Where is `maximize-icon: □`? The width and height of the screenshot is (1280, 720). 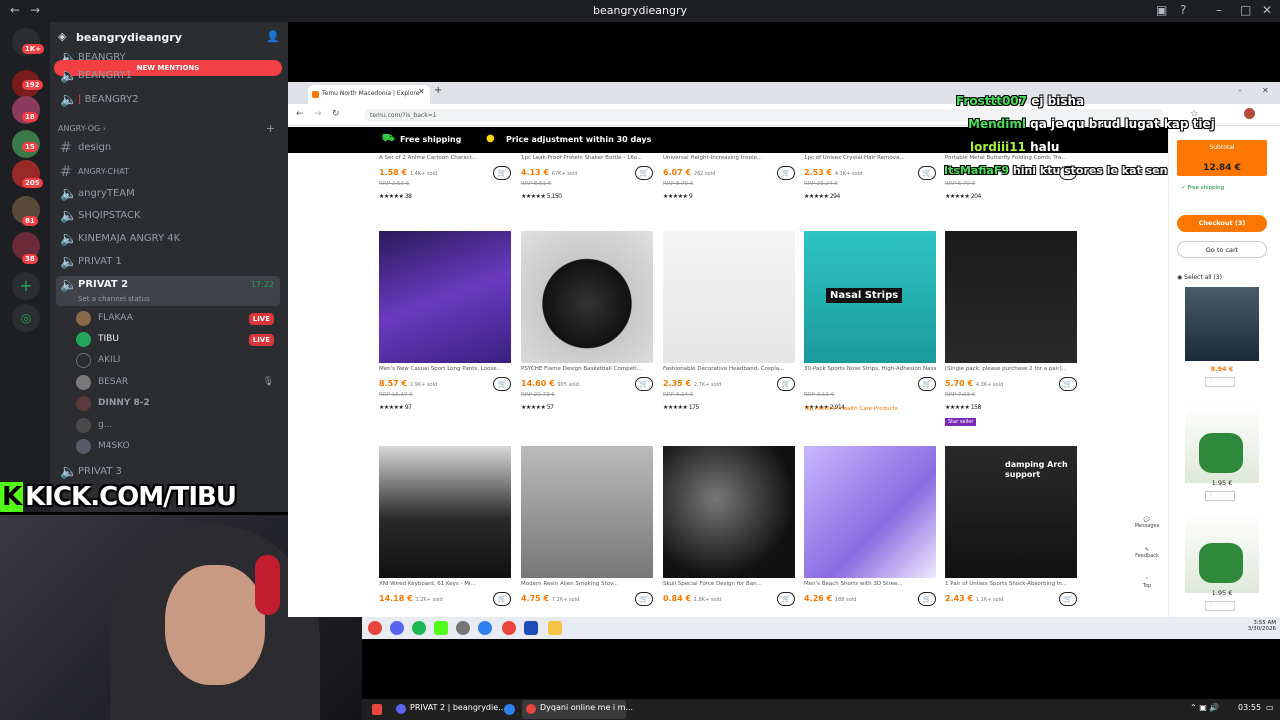 maximize-icon: □ is located at coordinates (1245, 10).